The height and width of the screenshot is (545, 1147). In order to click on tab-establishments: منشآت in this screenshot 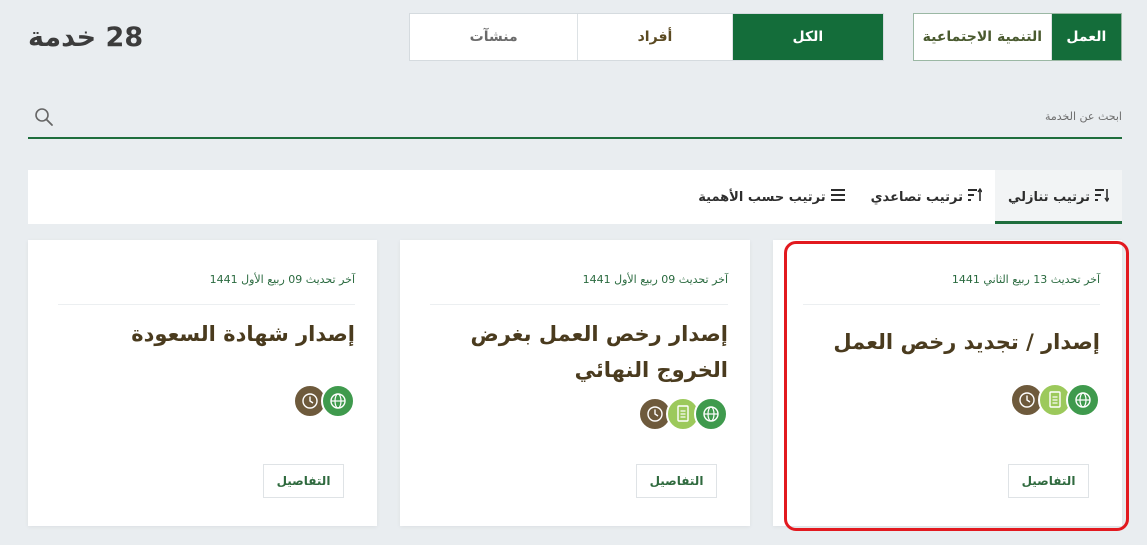, I will do `click(494, 37)`.